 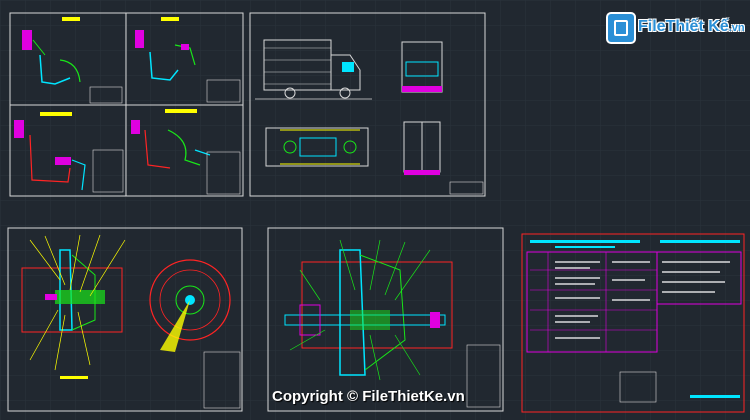 I want to click on logo-rest: Thiết Kế, so click(x=697, y=26).